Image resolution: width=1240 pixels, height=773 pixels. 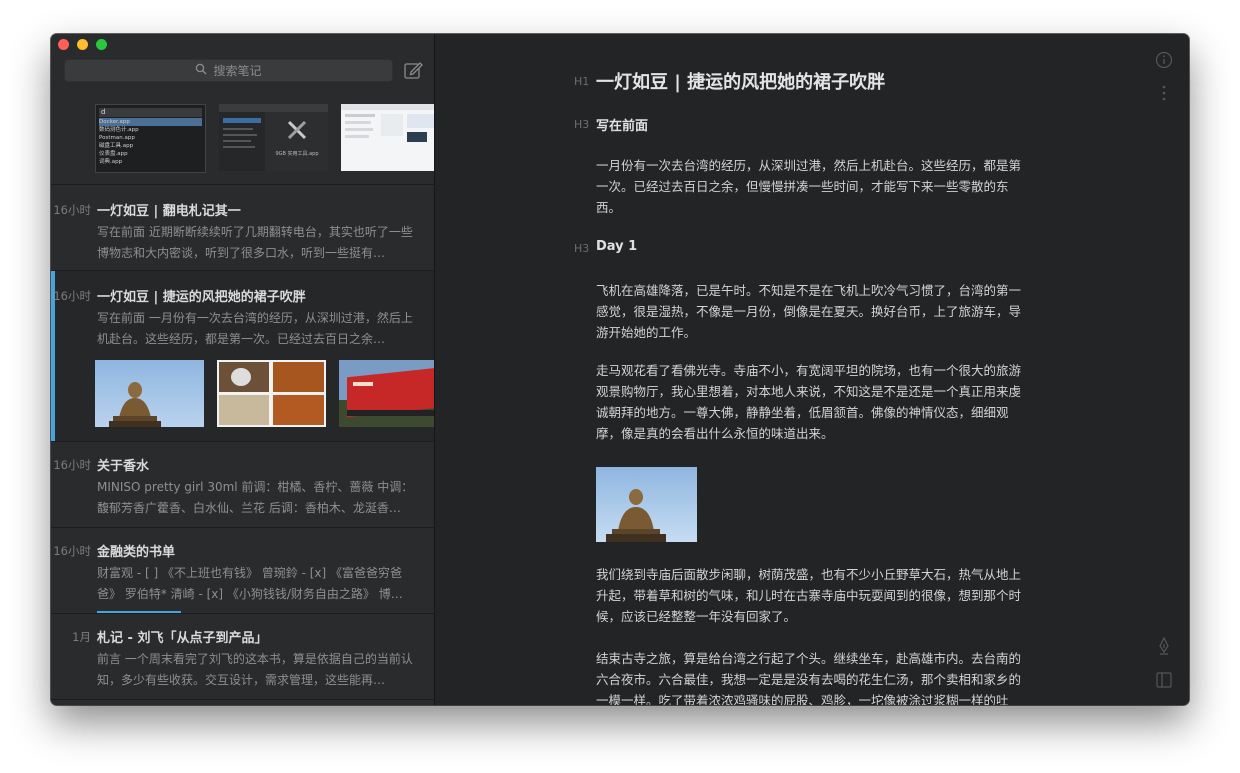 I want to click on search-placeholder: 搜索笔记, so click(x=237, y=71).